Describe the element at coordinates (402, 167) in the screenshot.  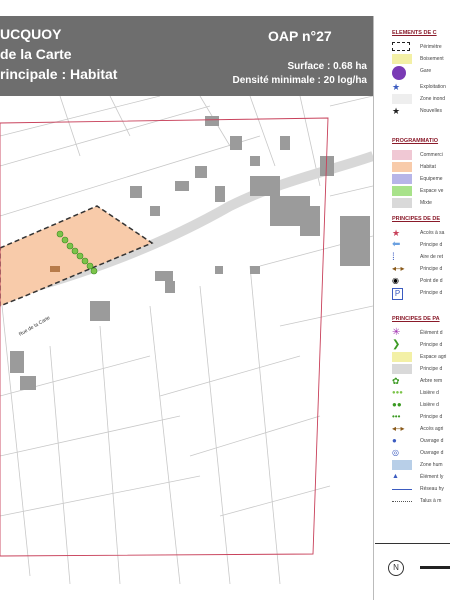
I see `orange-rect-icon` at that location.